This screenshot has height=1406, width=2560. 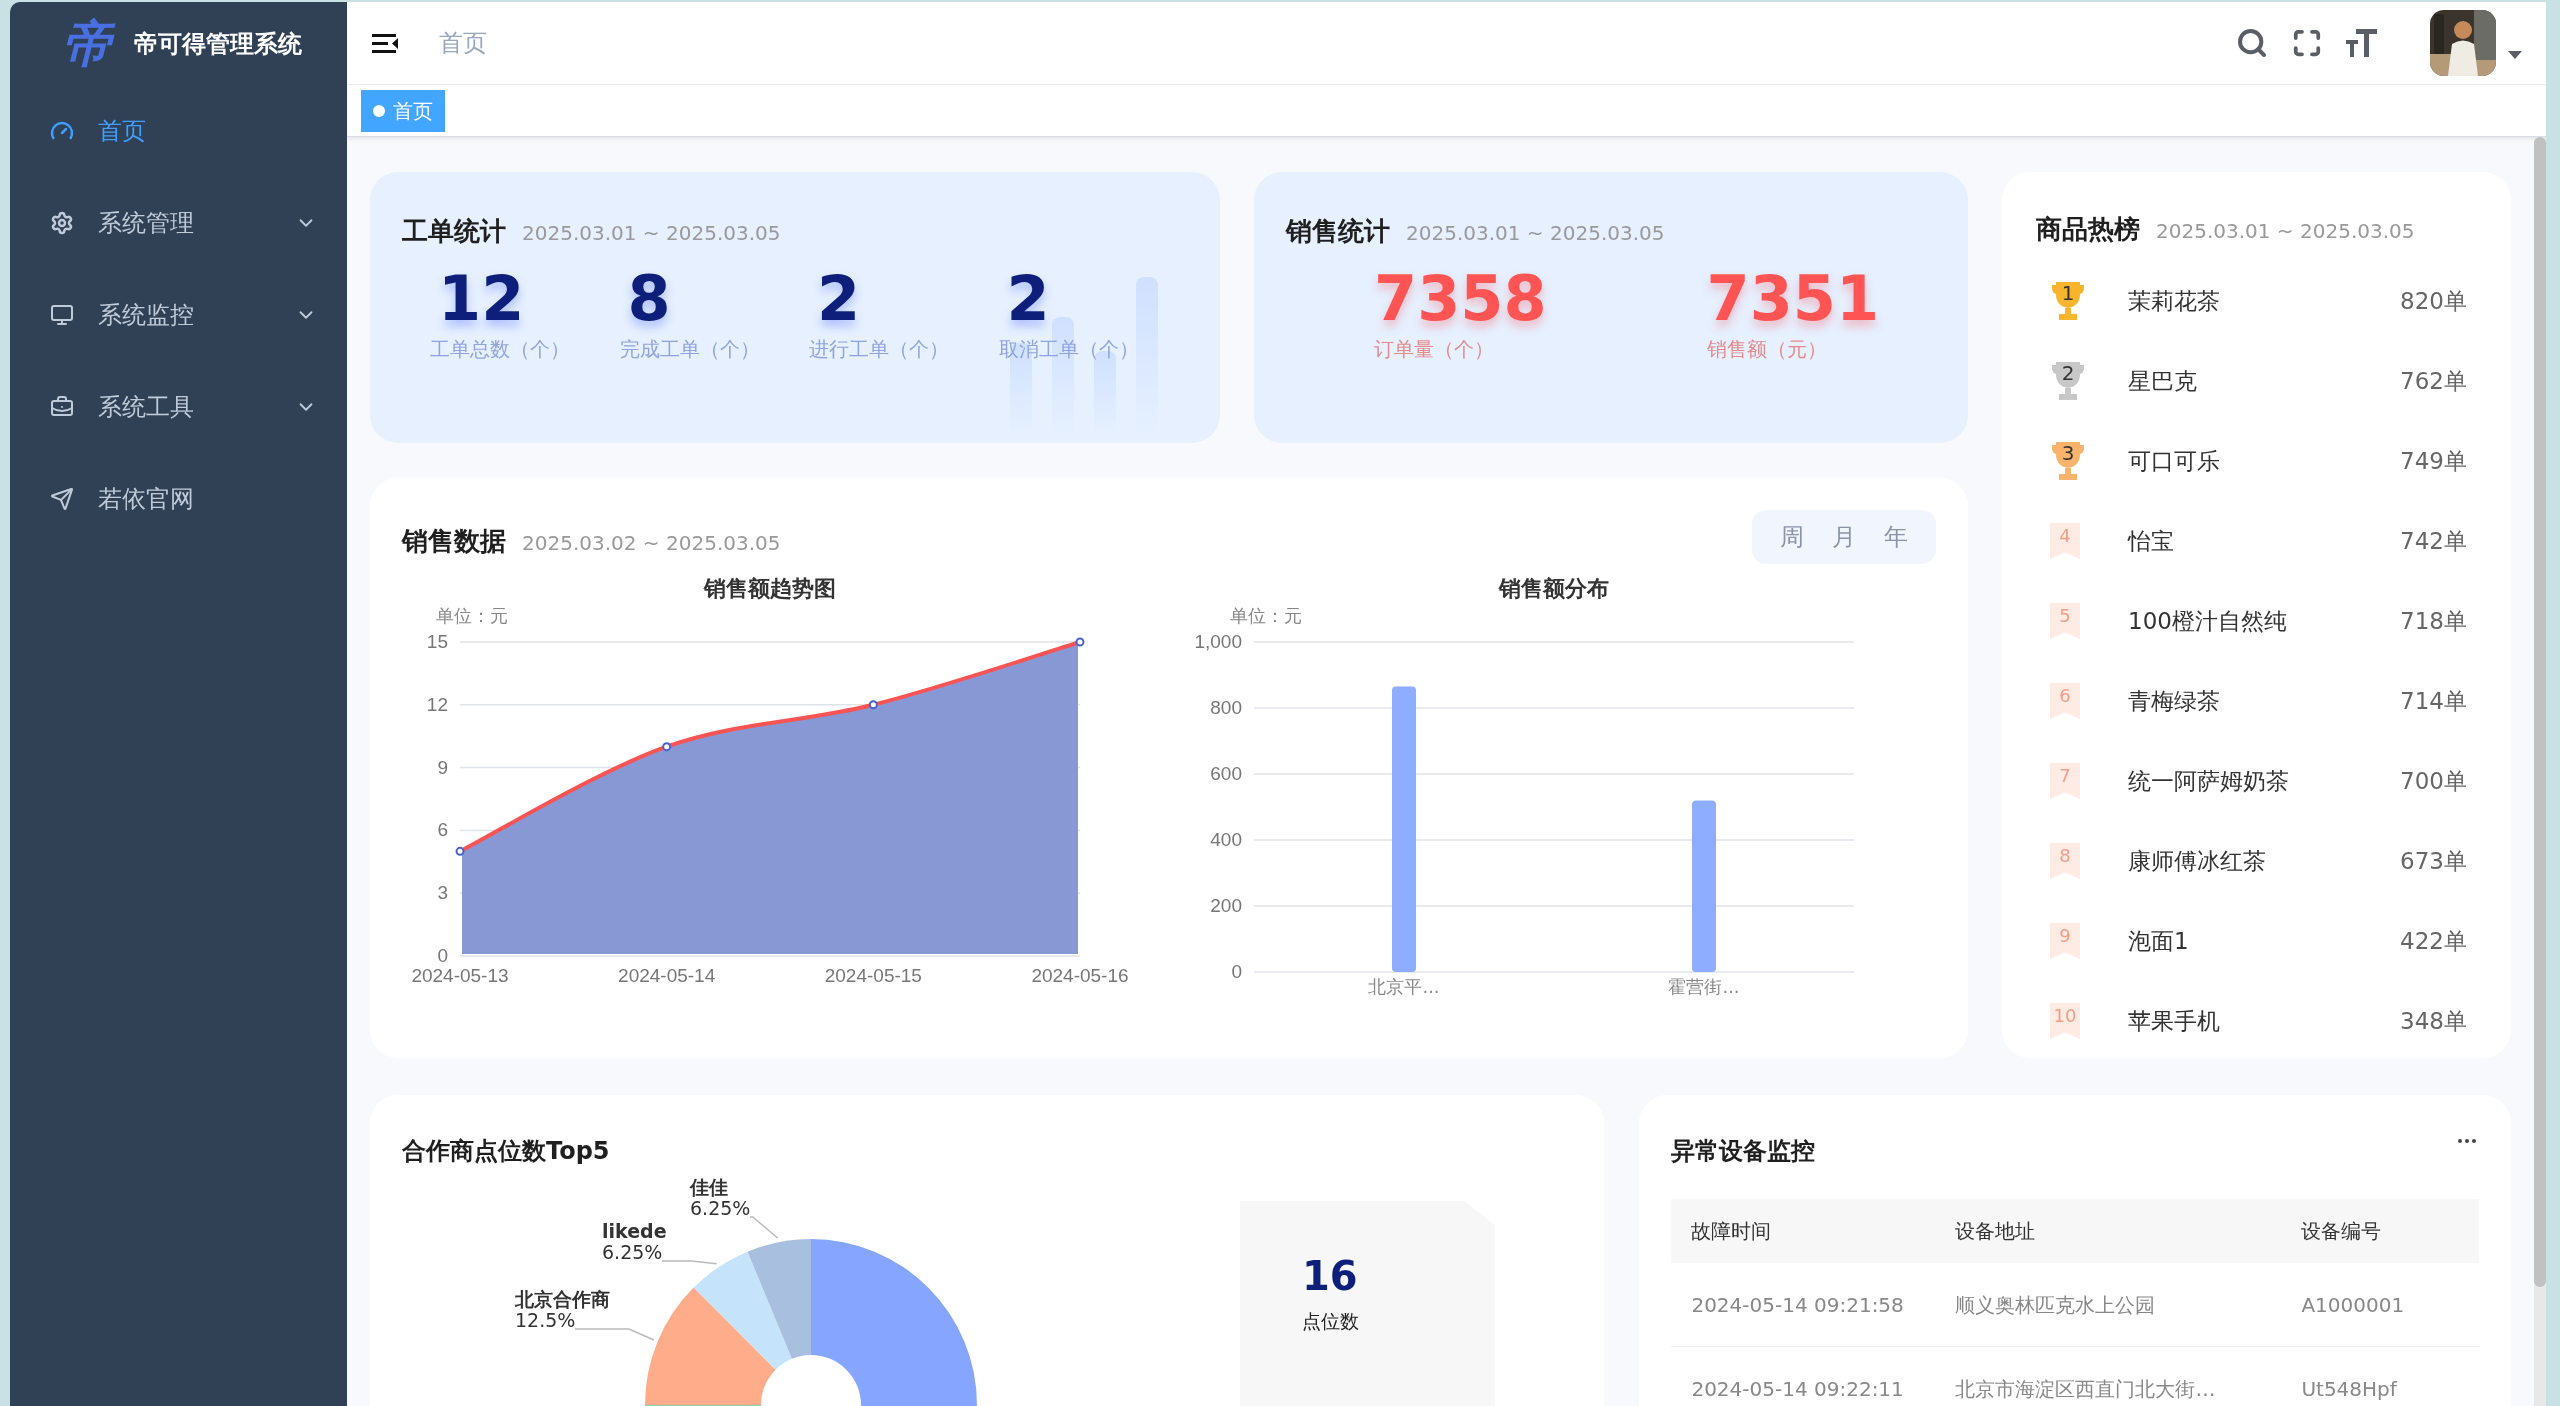 What do you see at coordinates (481, 299) in the screenshot?
I see `stat-value: 12` at bounding box center [481, 299].